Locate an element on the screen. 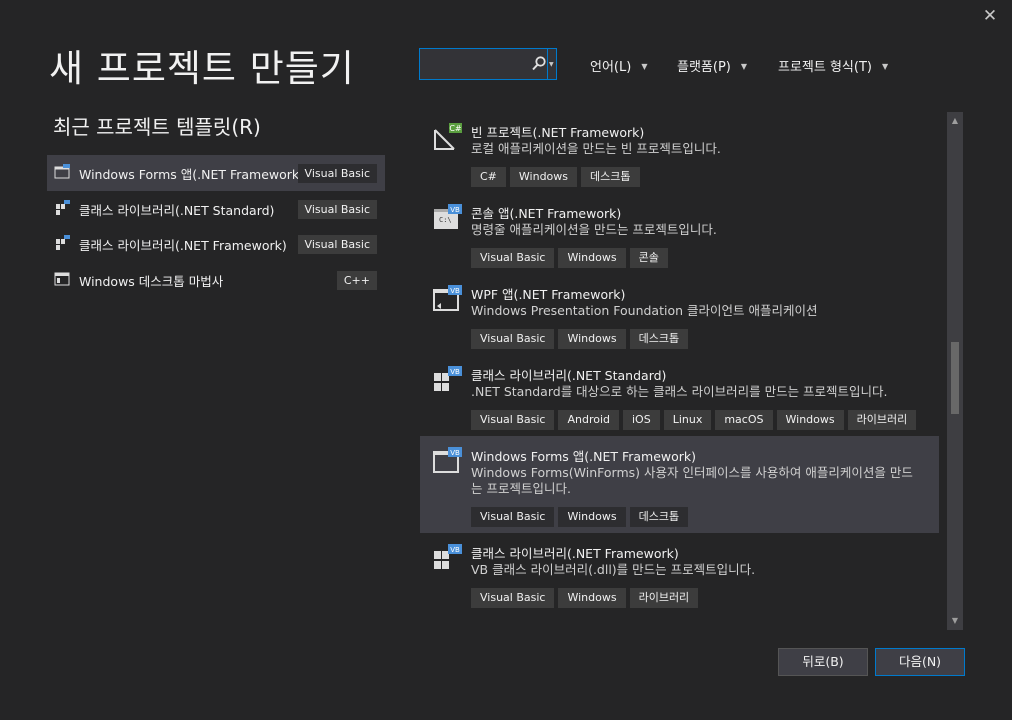  recent-item-name: Windows 데스크톱 마법사 is located at coordinates (151, 281).